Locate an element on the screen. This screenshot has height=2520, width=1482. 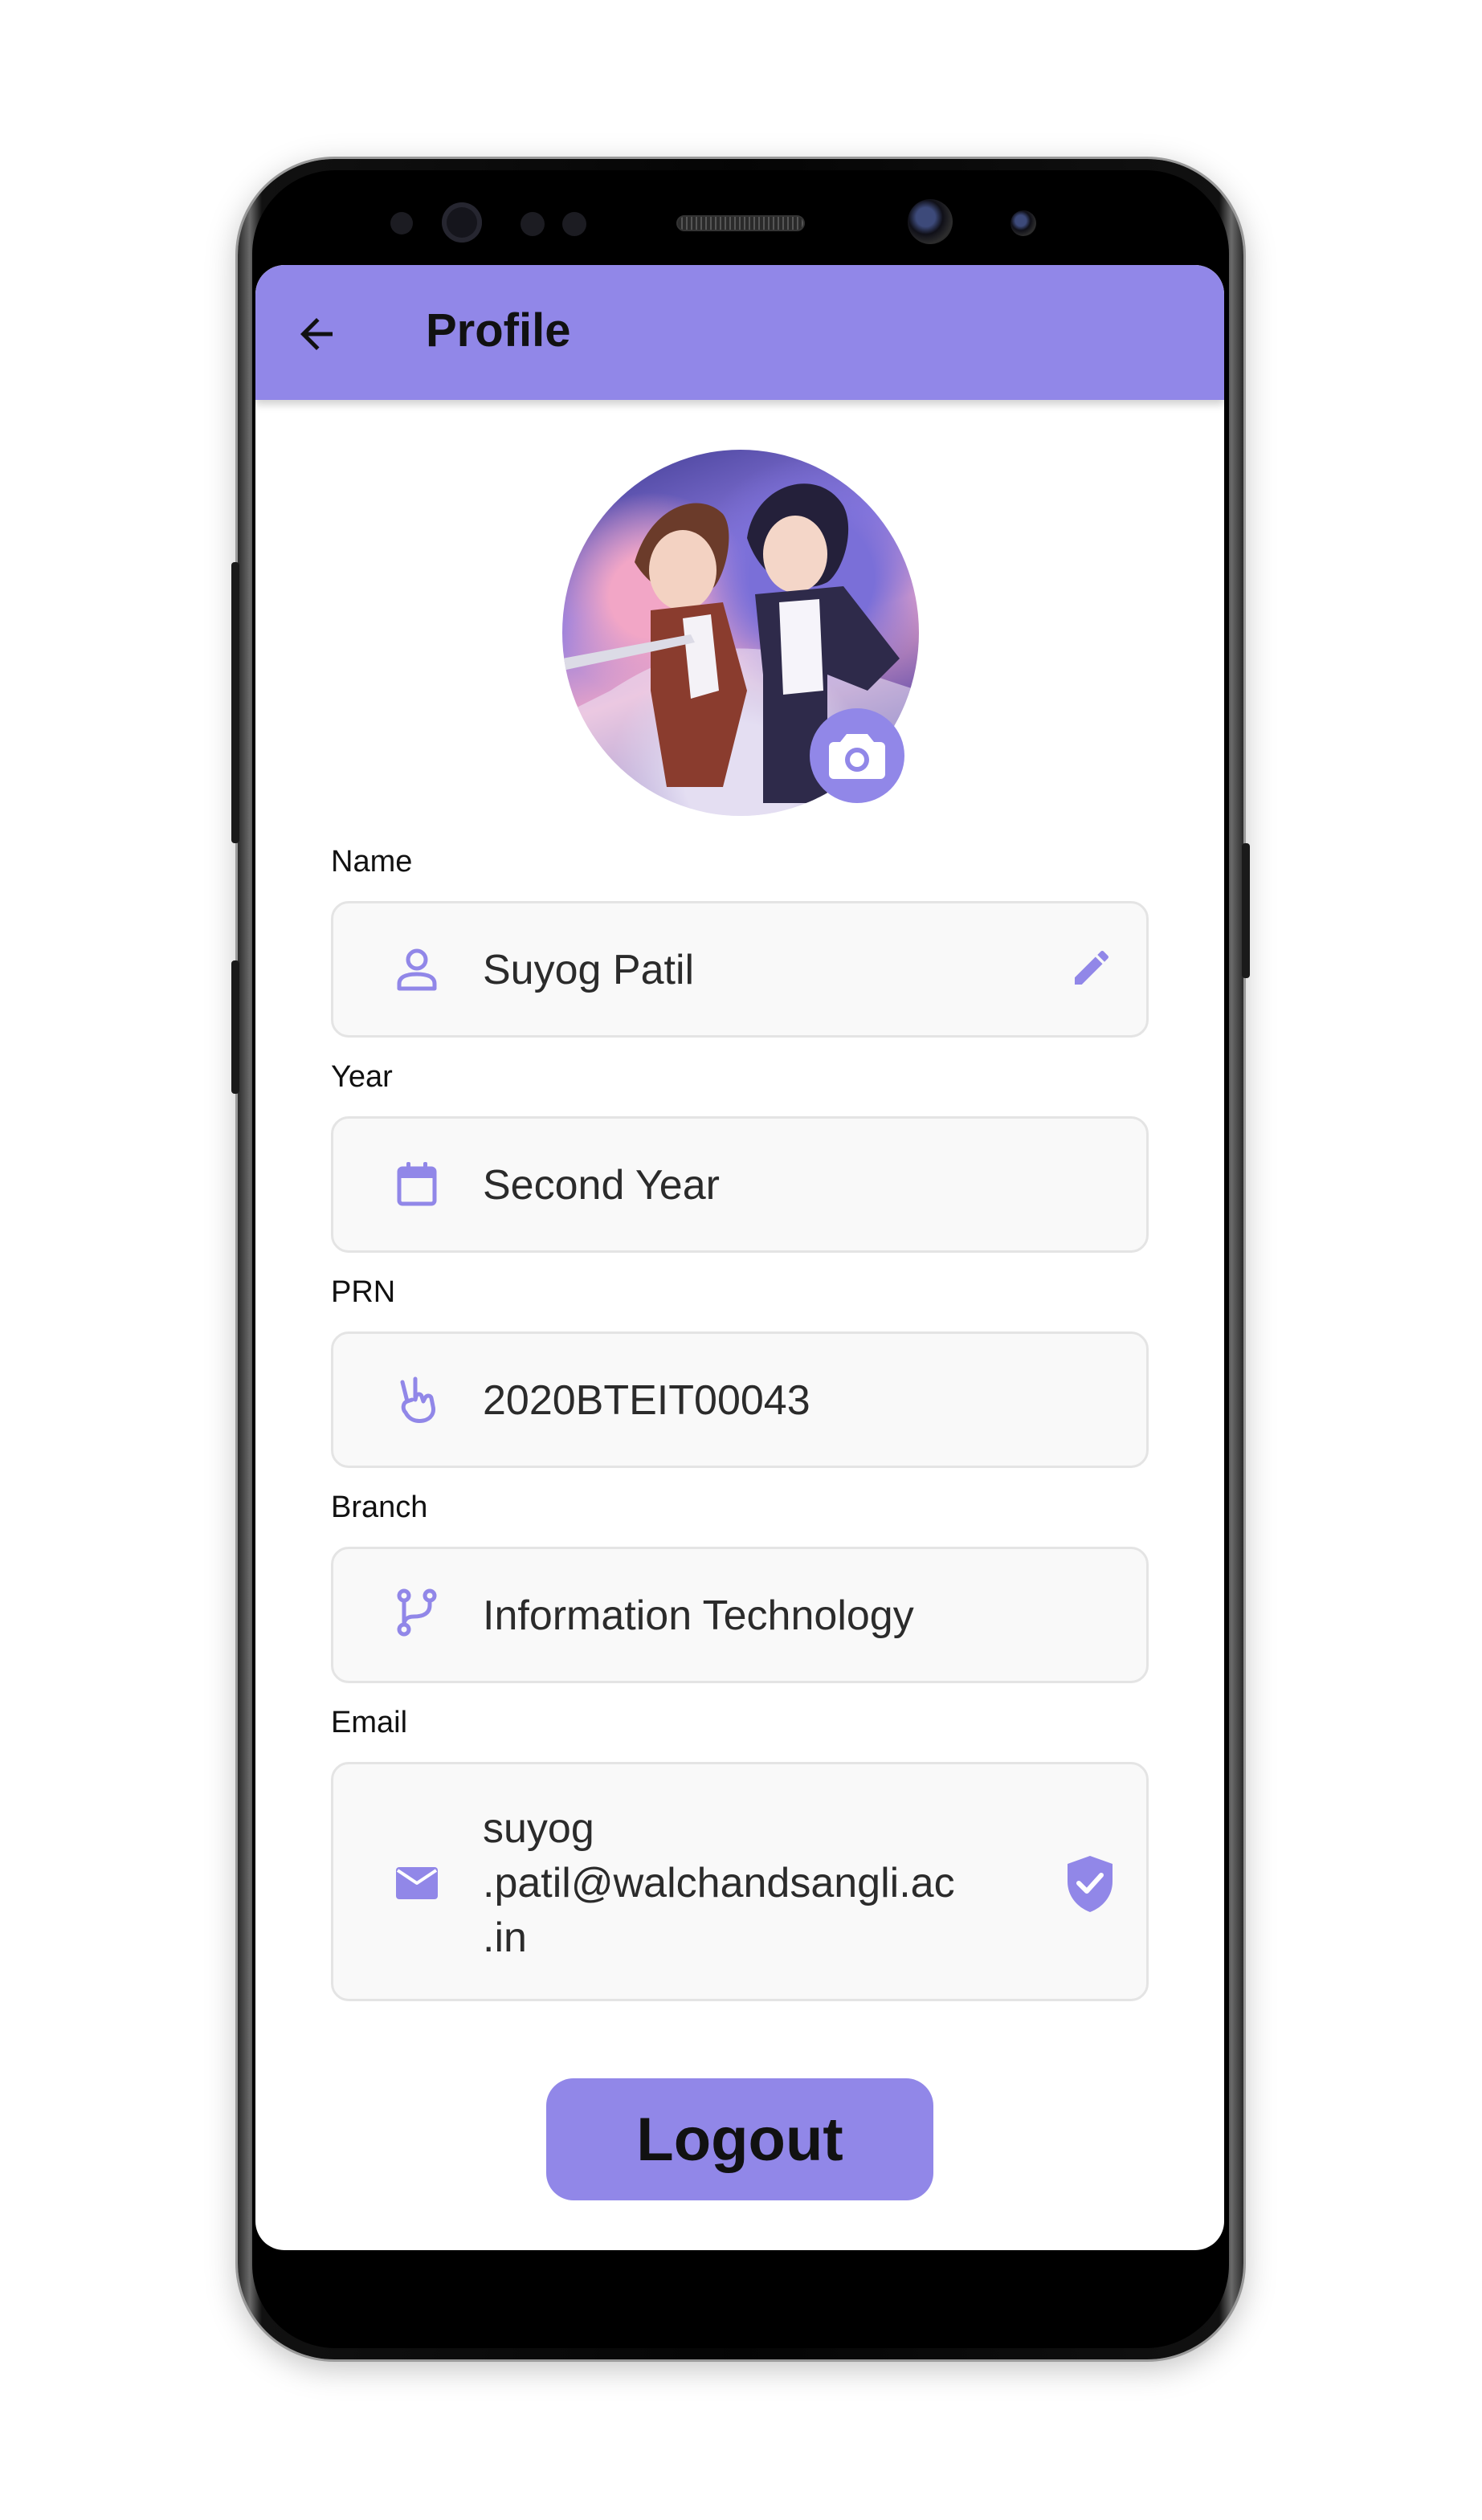
front-camera-lens is located at coordinates (930, 221).